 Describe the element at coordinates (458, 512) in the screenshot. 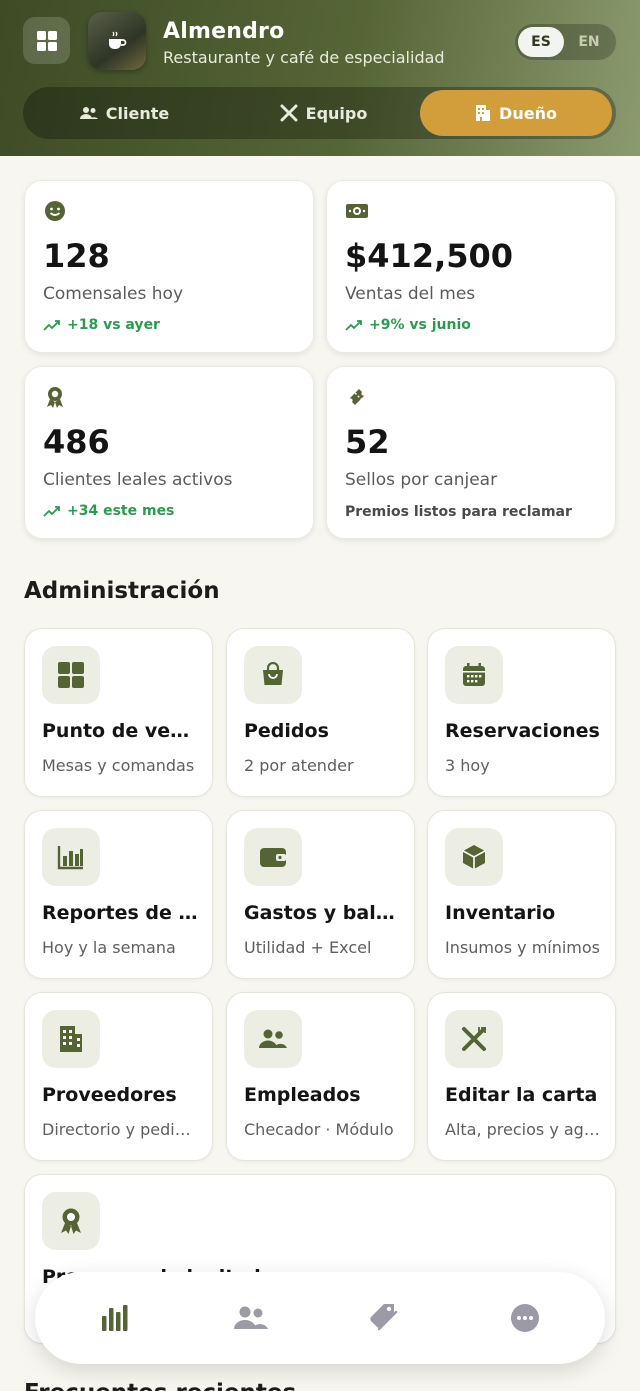

I see `stat-note: Premios listos para reclamar` at that location.